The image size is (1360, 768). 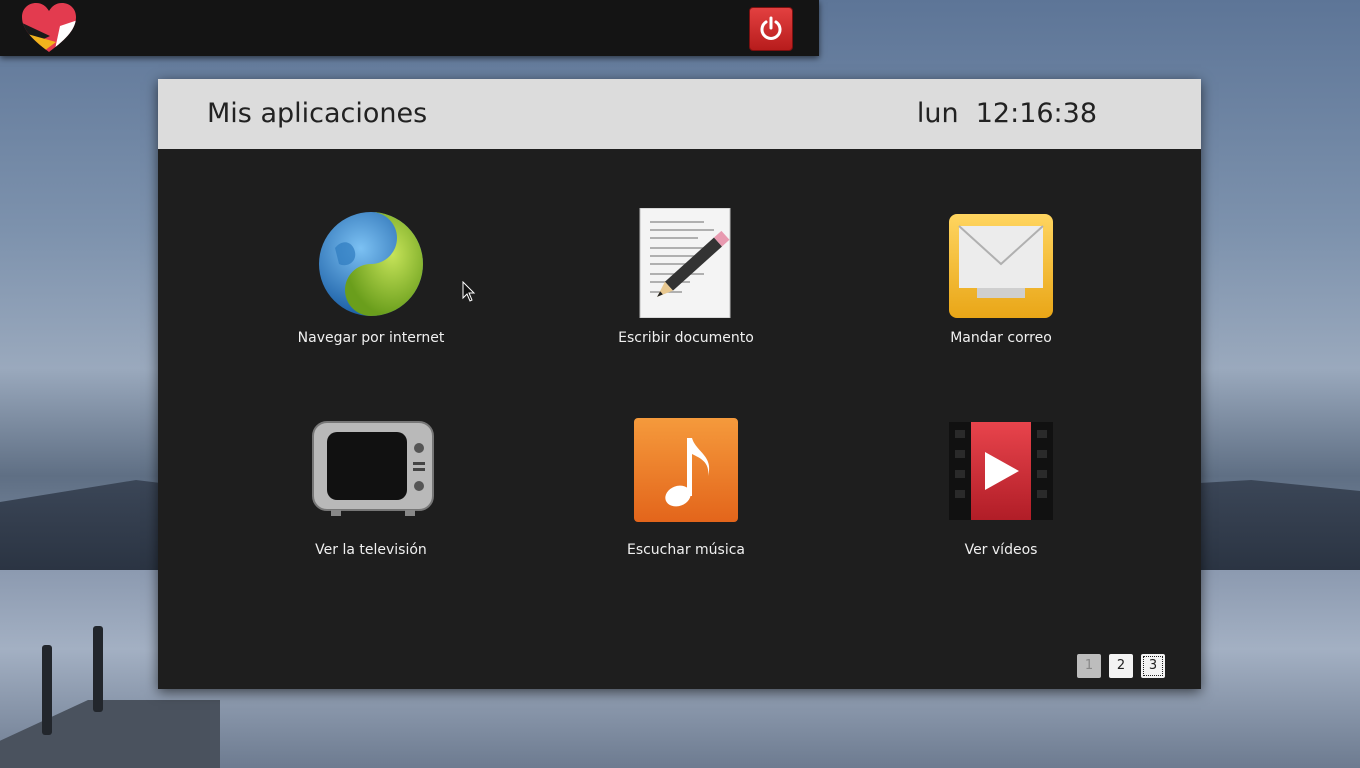 I want to click on app-ver-la-television: Ver la televisión, so click(x=371, y=498).